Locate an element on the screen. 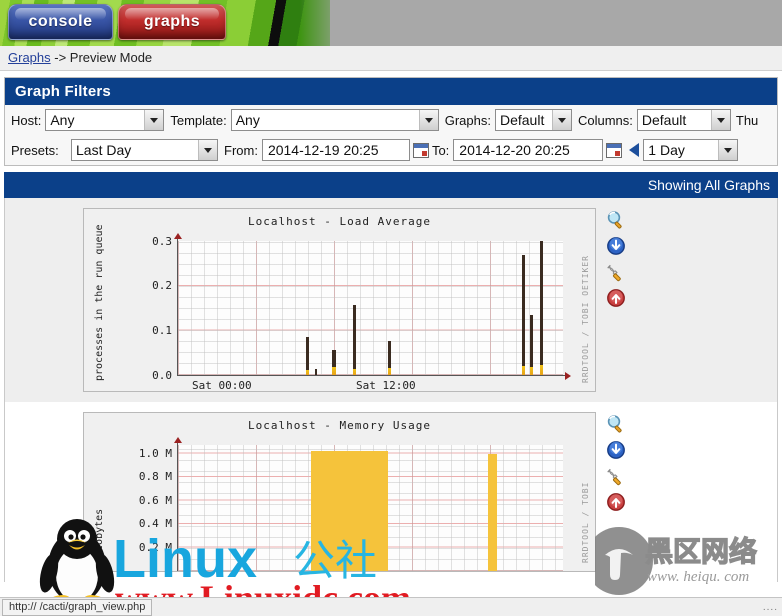 This screenshot has height=616, width=782. thumbnails-label: Thu is located at coordinates (747, 120).